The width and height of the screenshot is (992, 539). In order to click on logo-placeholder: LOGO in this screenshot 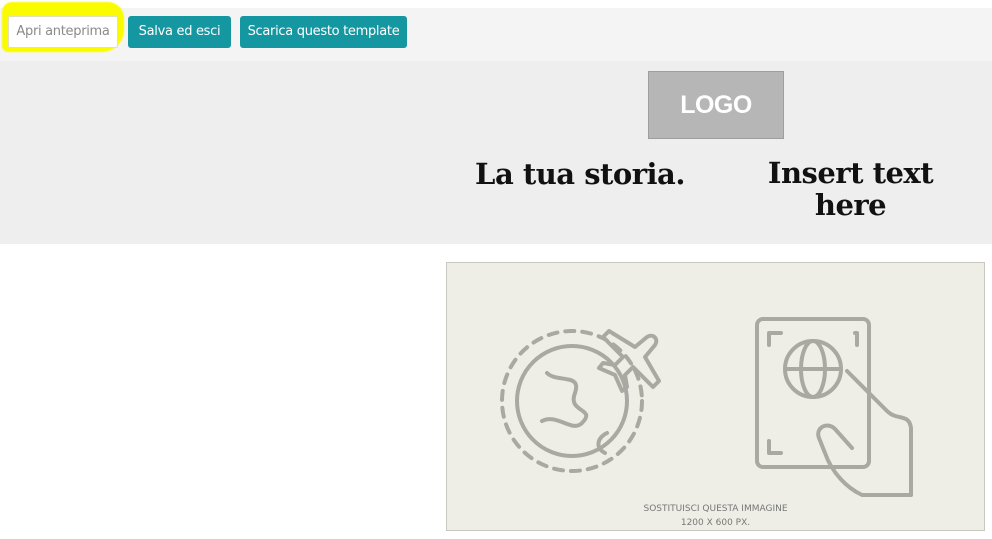, I will do `click(716, 105)`.